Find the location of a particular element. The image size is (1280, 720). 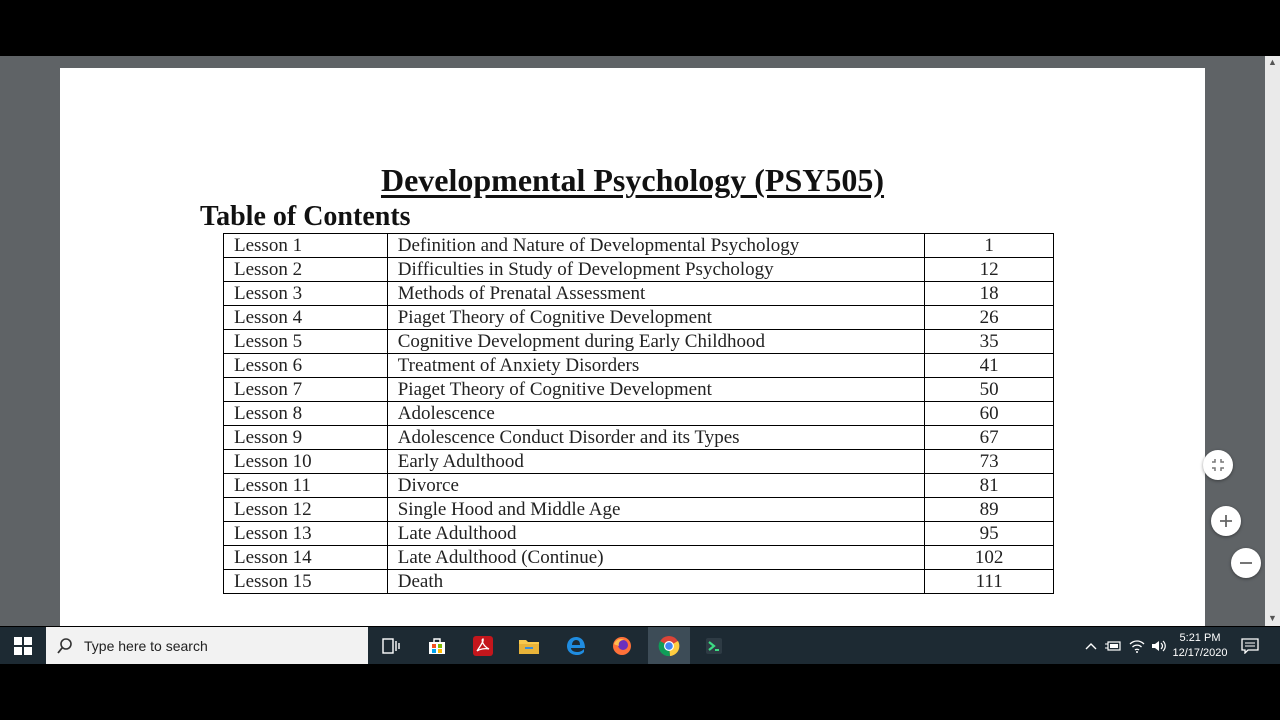

toc-page-cell: 26 is located at coordinates (989, 317).